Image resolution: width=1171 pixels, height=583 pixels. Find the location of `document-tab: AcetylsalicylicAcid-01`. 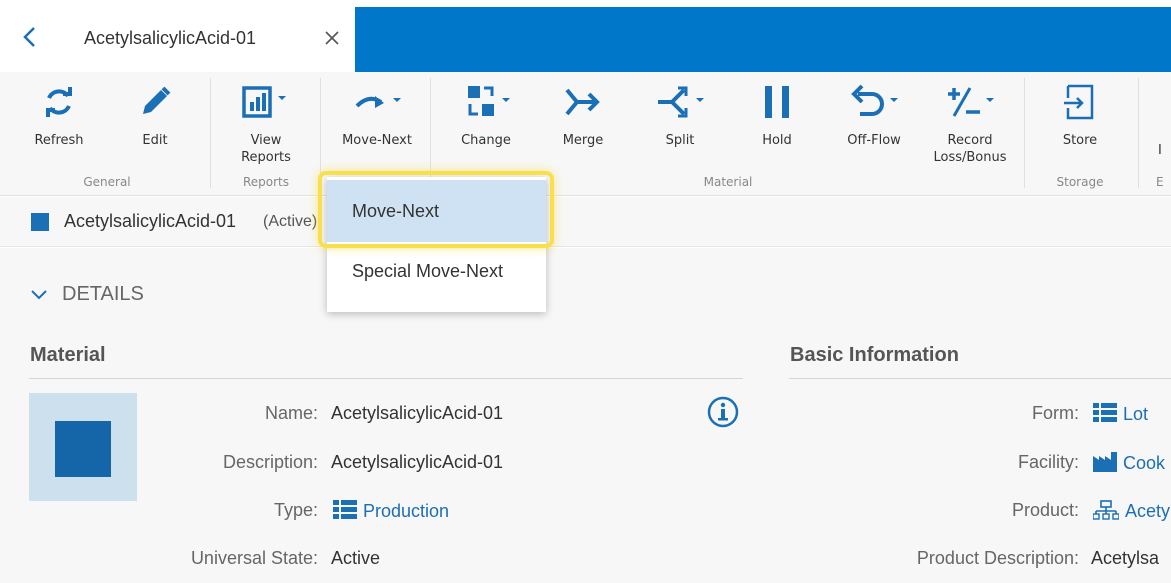

document-tab: AcetylsalicylicAcid-01 is located at coordinates (206, 40).